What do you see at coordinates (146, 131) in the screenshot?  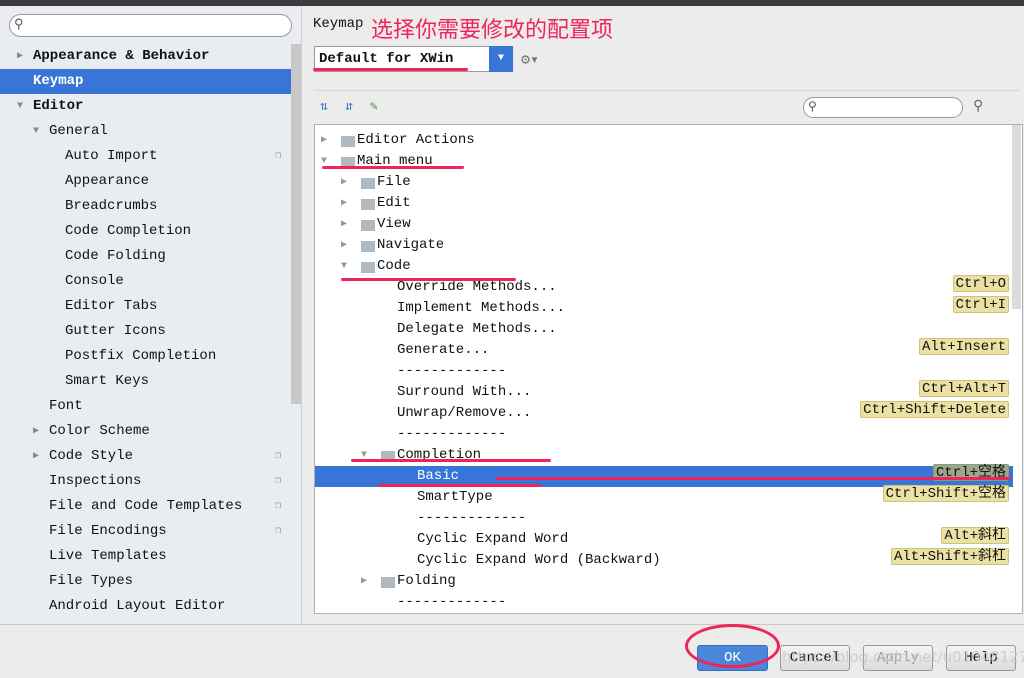 I see `sidebar-item: ▼ General` at bounding box center [146, 131].